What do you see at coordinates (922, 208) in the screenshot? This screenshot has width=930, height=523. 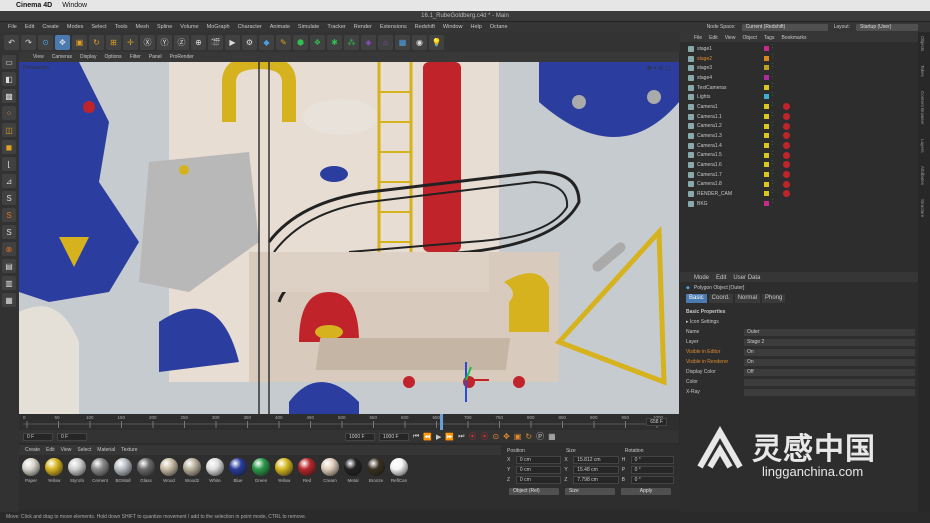 I see `right-tab-structure: Structure` at bounding box center [922, 208].